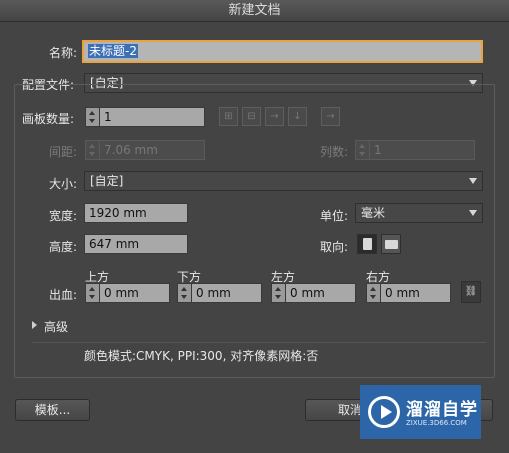 The image size is (509, 453). What do you see at coordinates (274, 116) in the screenshot?
I see `arrange-by-row-icon: →` at bounding box center [274, 116].